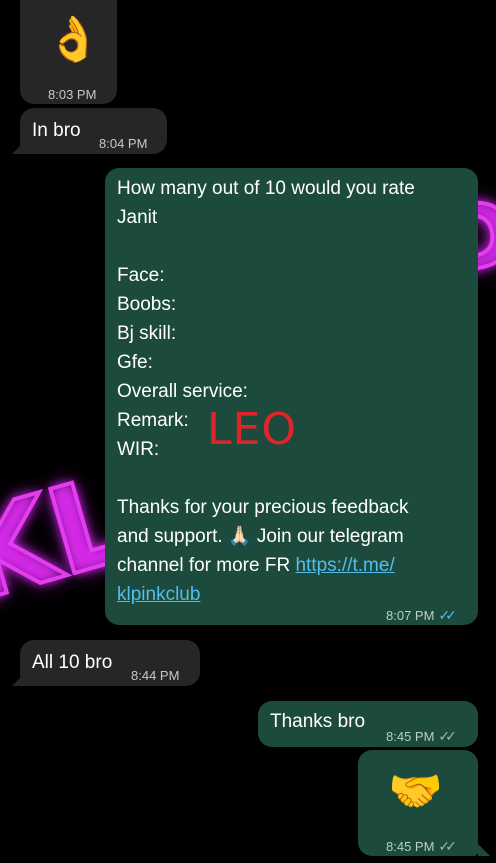  Describe the element at coordinates (72, 662) in the screenshot. I see `message-text: All 10 bro` at that location.